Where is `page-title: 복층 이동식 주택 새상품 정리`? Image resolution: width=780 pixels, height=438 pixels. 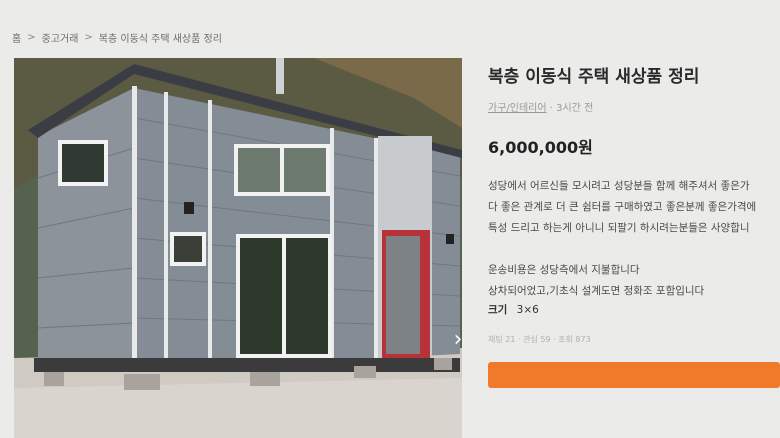
page-title: 복층 이동식 주택 새상품 정리 is located at coordinates (594, 77).